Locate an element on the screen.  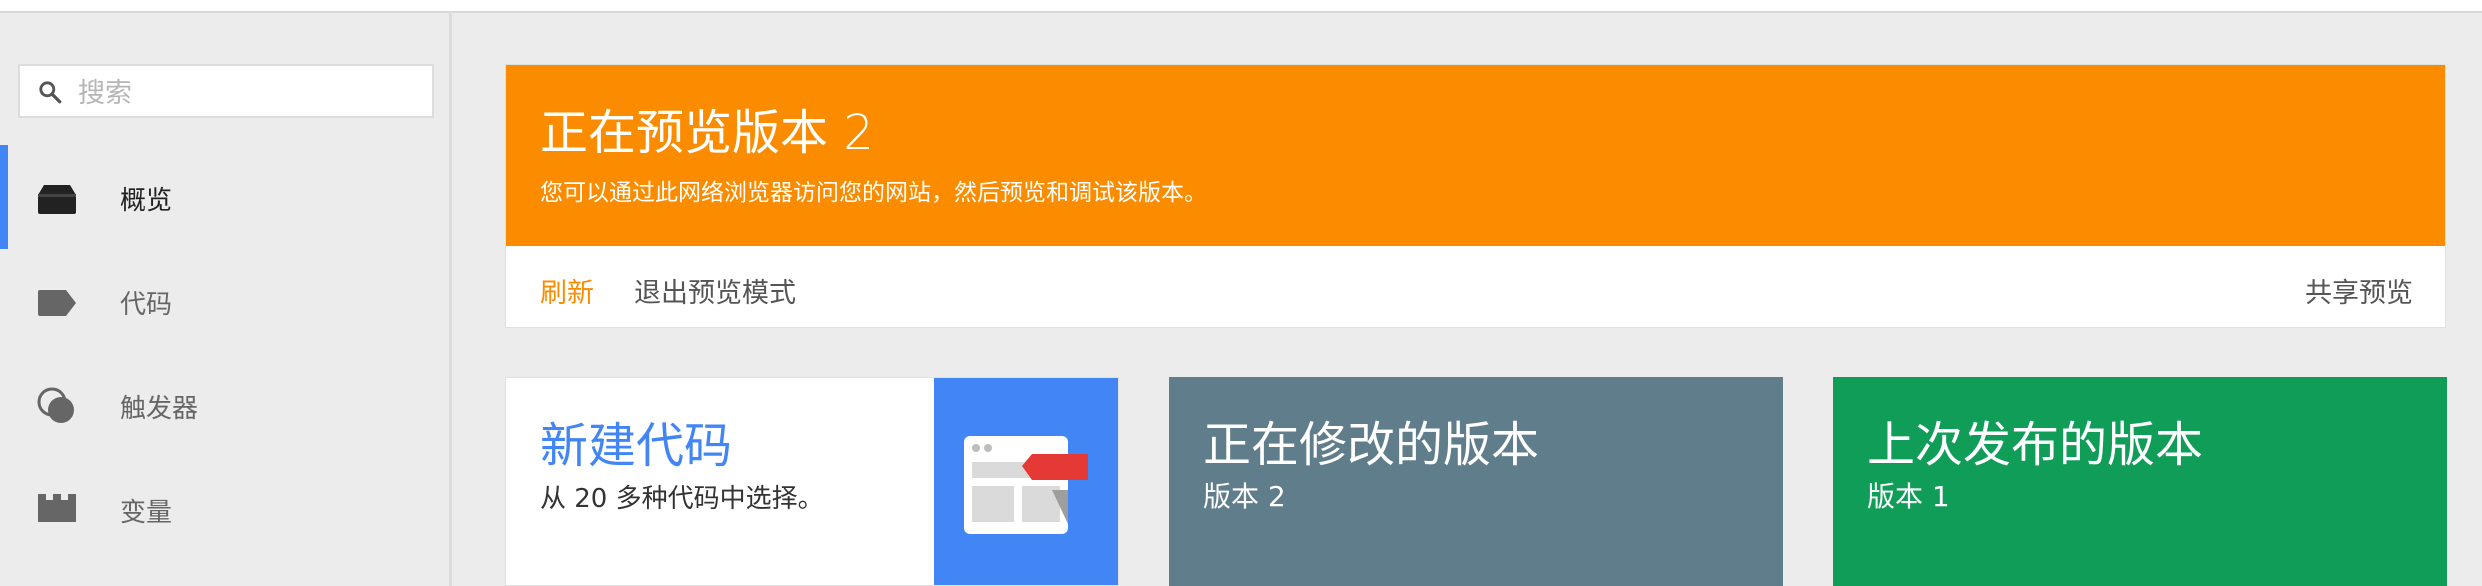
sidebar-item-tags: 代码 is located at coordinates (224, 301).